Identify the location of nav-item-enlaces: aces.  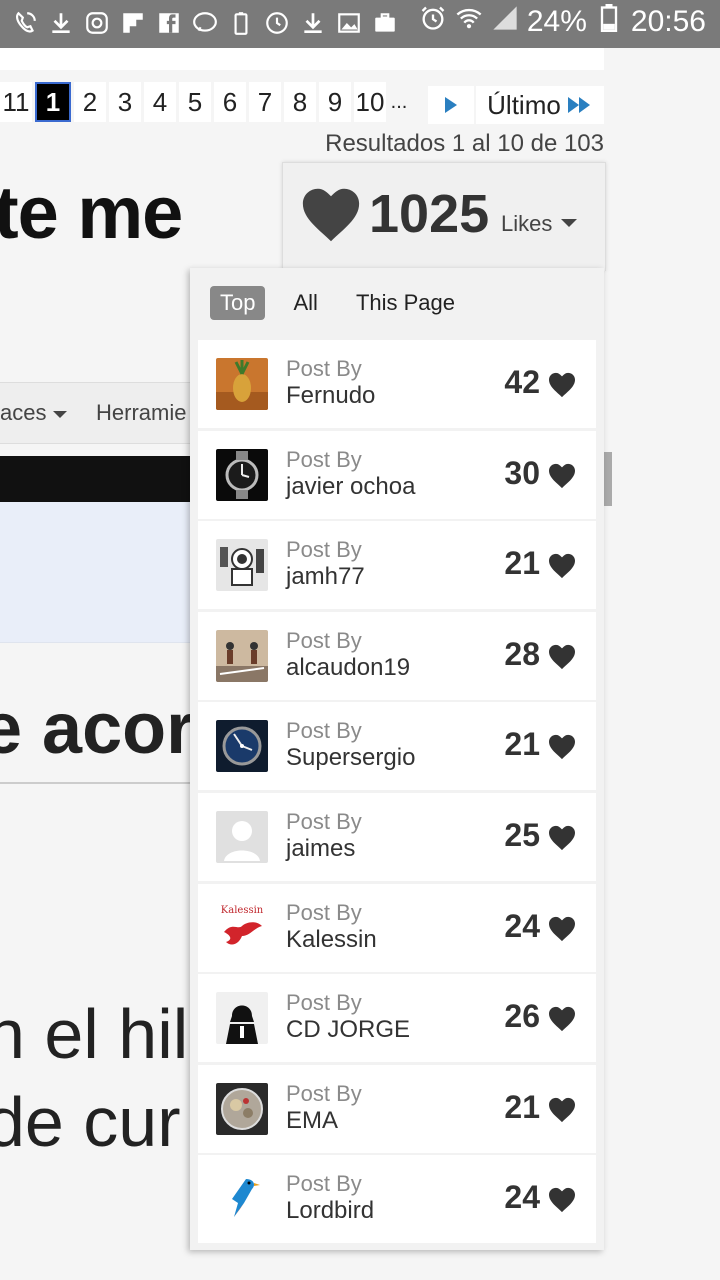
(33, 413).